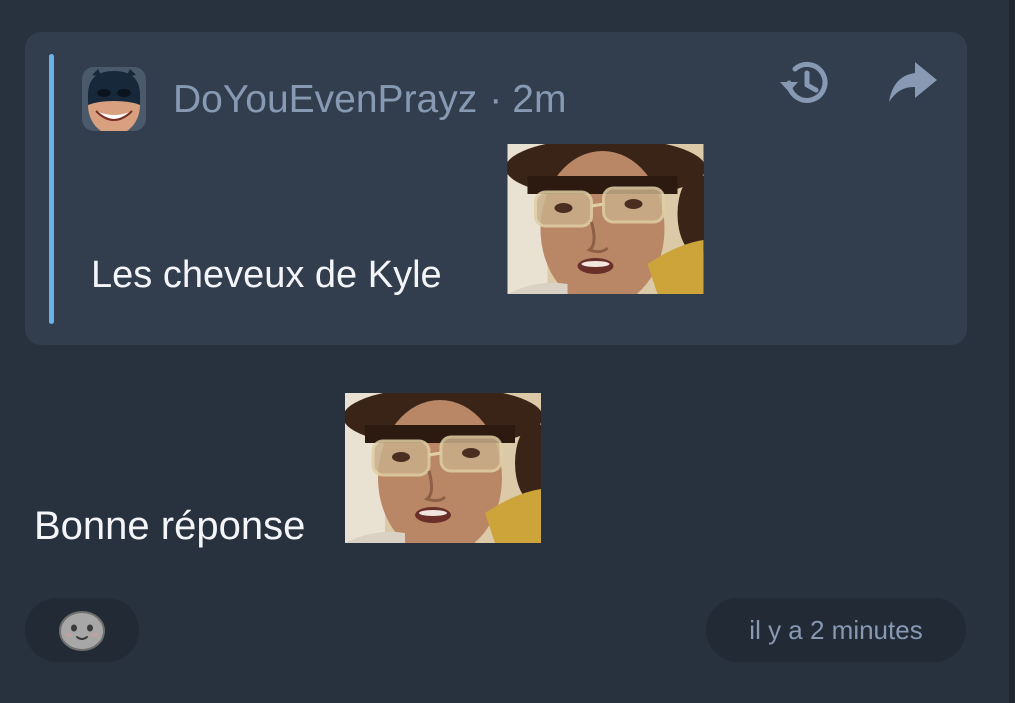  Describe the element at coordinates (1012, 351) in the screenshot. I see `window-edge` at that location.